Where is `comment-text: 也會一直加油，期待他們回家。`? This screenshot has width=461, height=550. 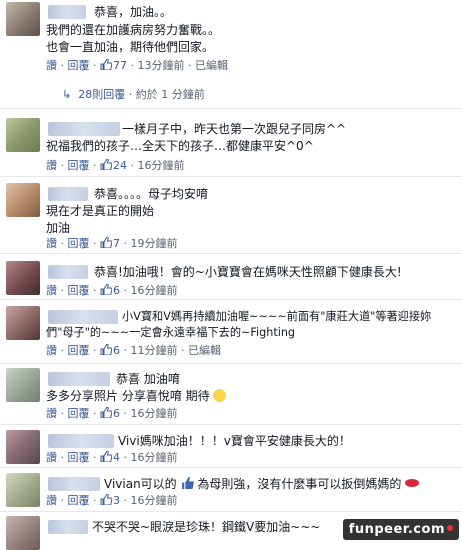
comment-text: 也會一直加油，期待他們回家。 is located at coordinates (130, 47).